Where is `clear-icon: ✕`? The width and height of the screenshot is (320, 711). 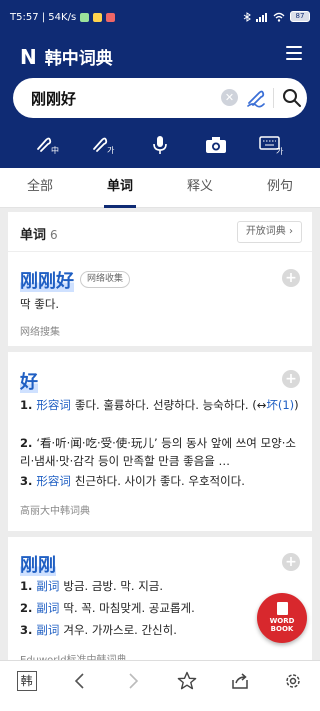 clear-icon: ✕ is located at coordinates (229, 97).